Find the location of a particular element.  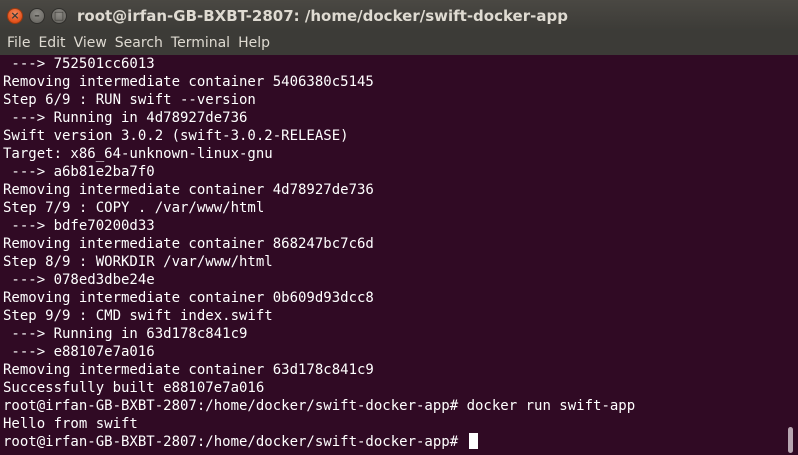

terminal-line: Target: x86_64-unknown-linux-gnu is located at coordinates (138, 154).